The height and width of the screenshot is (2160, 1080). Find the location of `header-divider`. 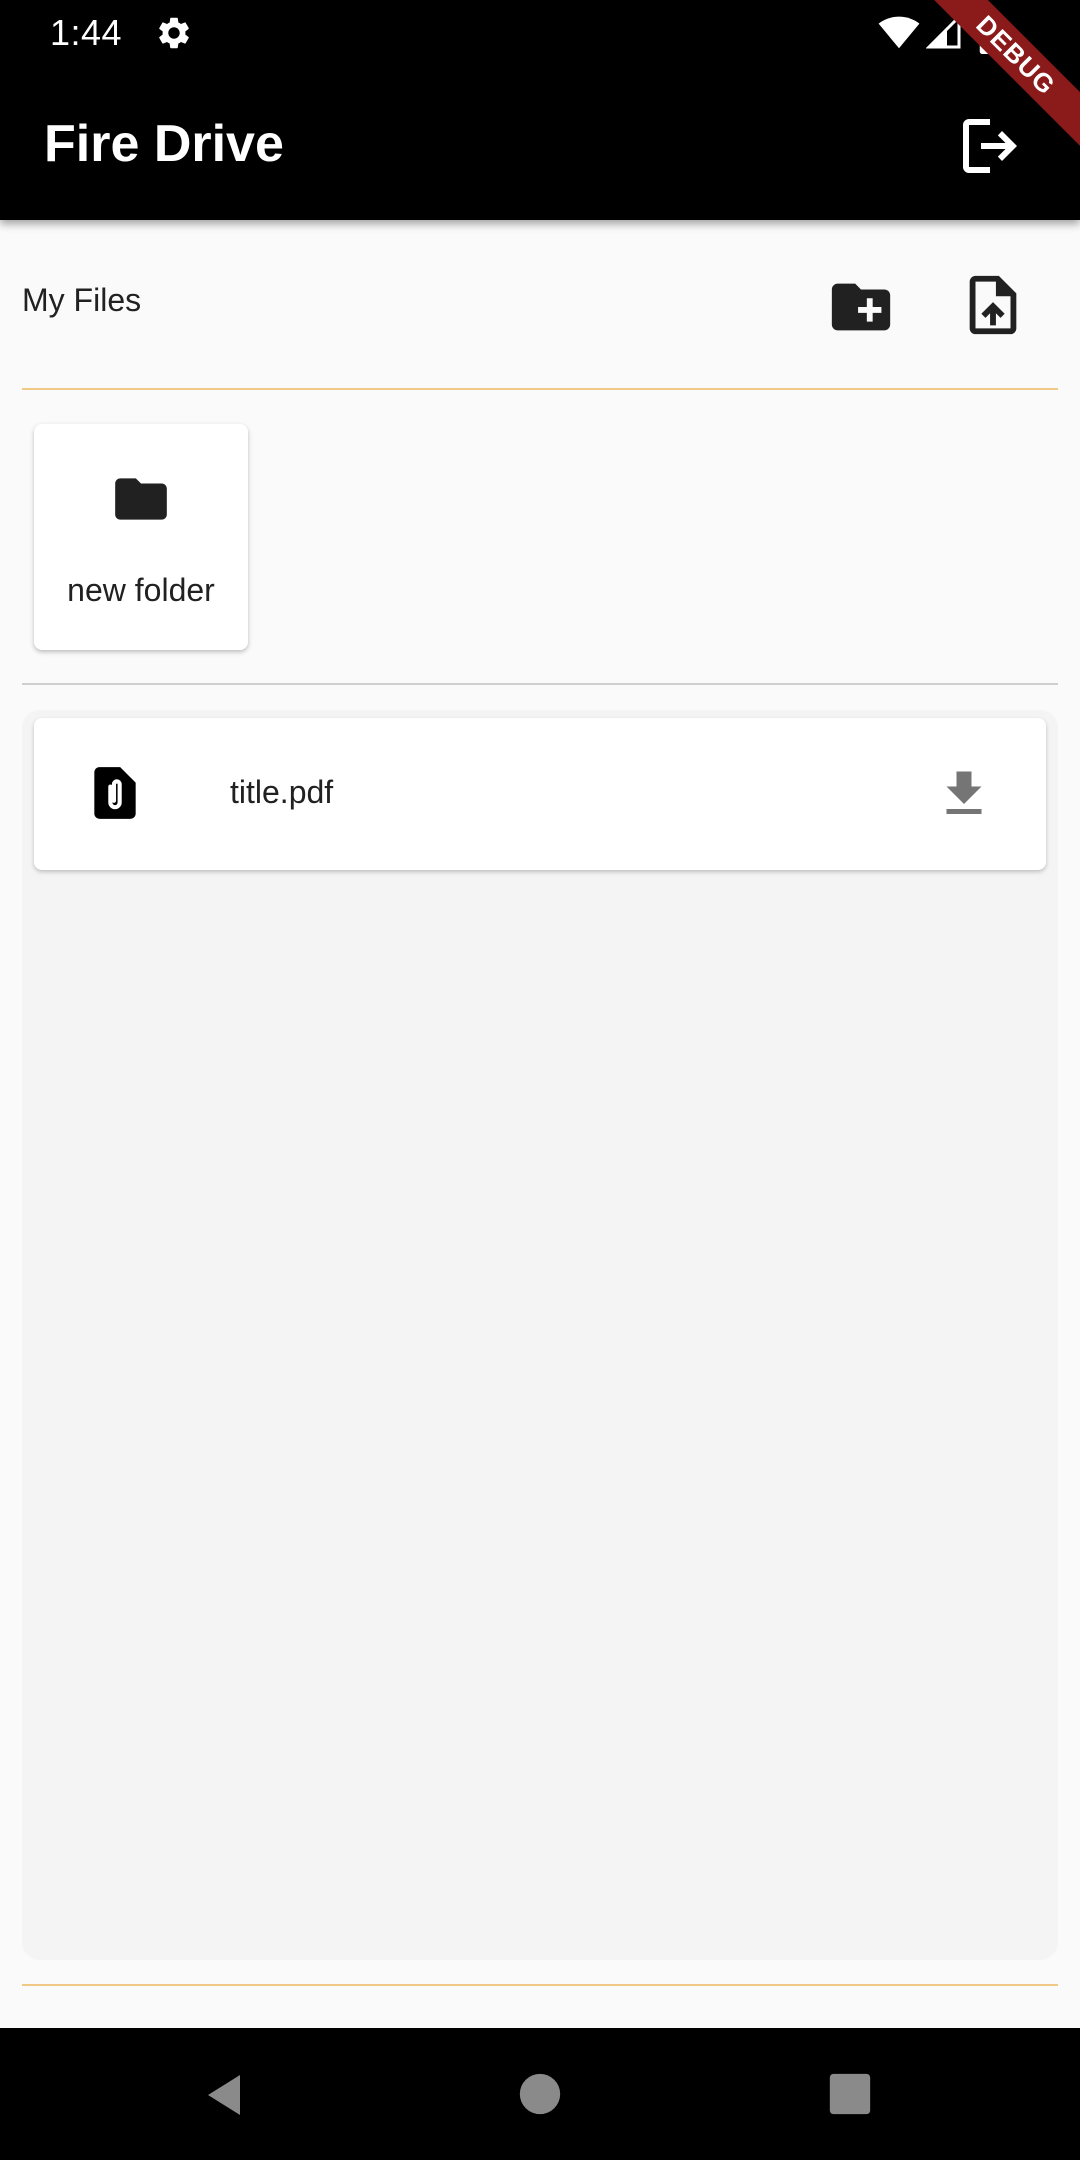

header-divider is located at coordinates (540, 389).